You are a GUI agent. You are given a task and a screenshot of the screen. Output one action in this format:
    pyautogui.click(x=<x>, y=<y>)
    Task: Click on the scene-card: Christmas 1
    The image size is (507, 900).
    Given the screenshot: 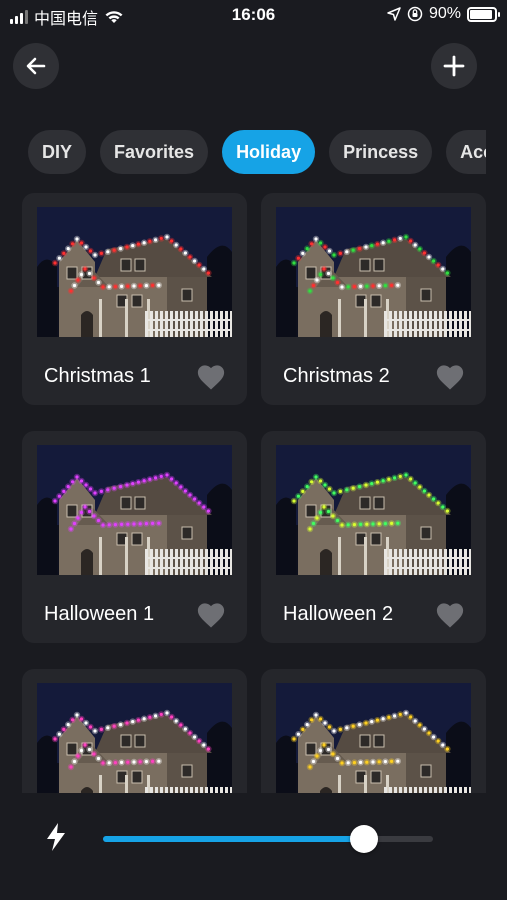 What is the action you would take?
    pyautogui.click(x=134, y=299)
    